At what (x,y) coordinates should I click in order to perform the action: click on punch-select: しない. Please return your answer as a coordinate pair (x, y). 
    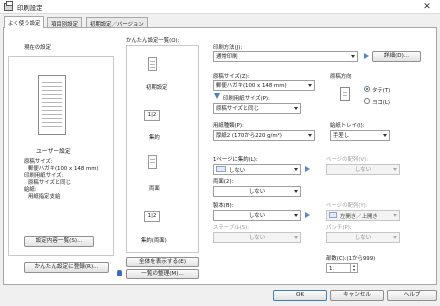
    Looking at the image, I should click on (363, 237).